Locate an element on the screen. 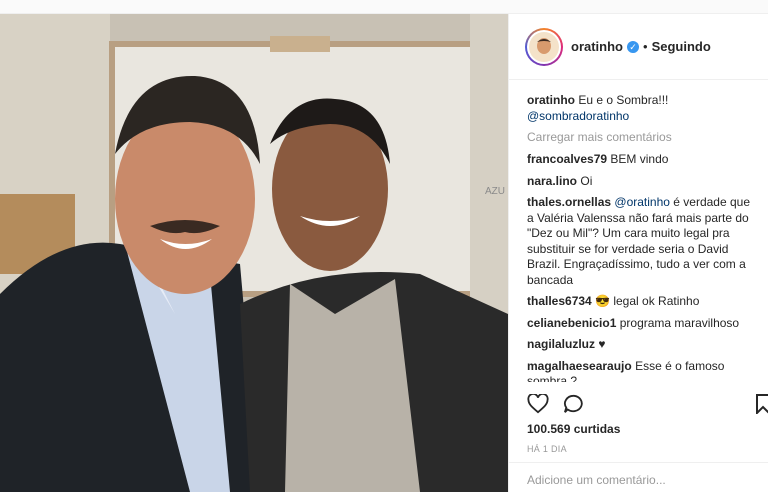  comment-item: francoalves79 BEM vindo is located at coordinates (638, 160).